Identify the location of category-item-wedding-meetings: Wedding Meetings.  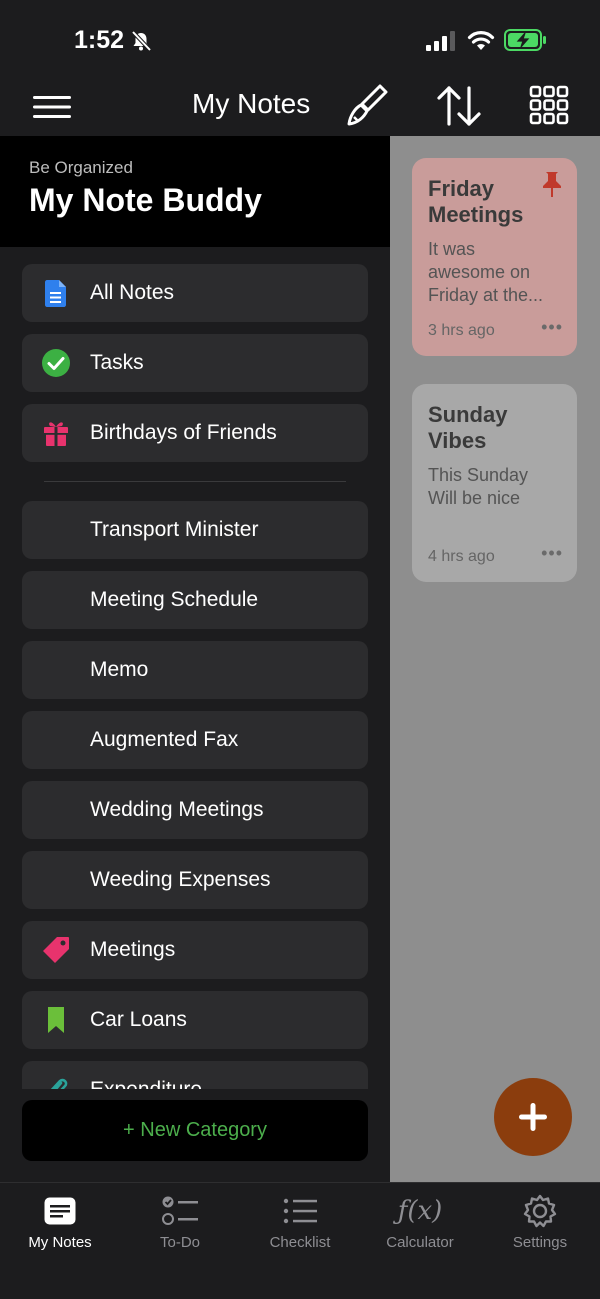
(195, 810).